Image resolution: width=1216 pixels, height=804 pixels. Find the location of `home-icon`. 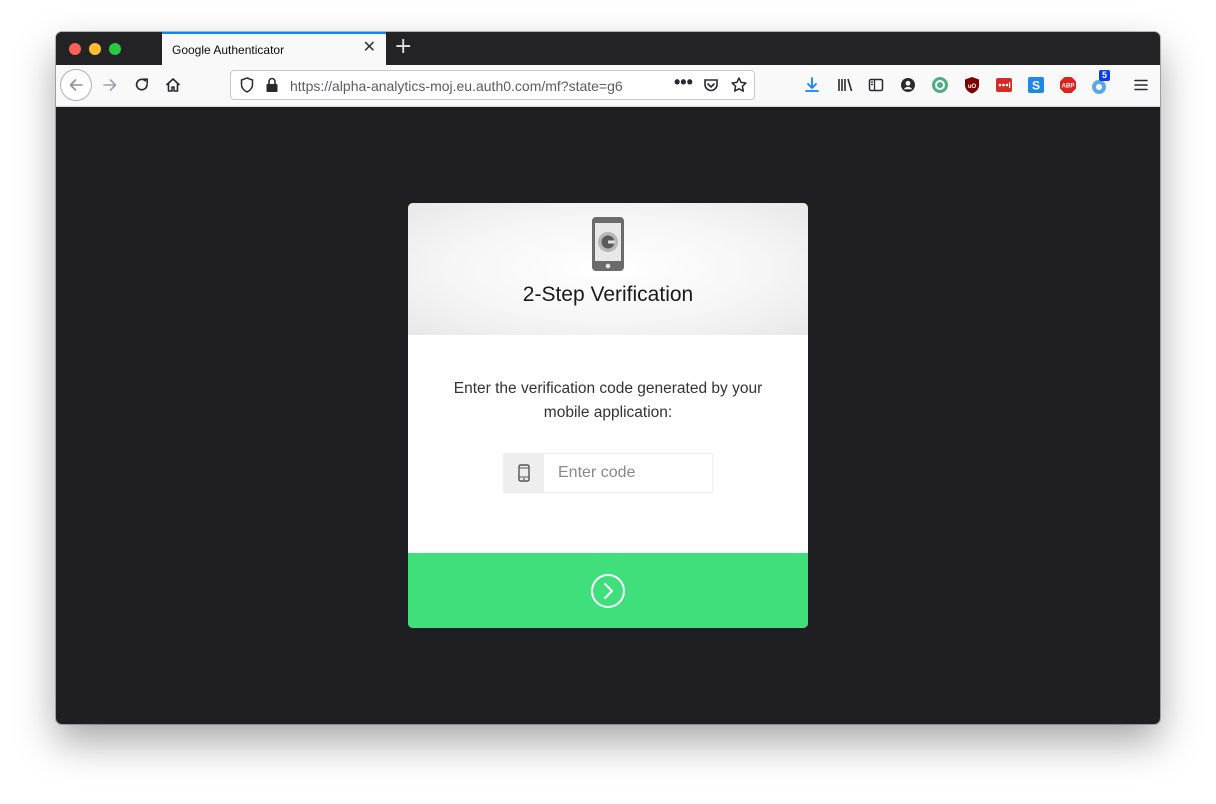

home-icon is located at coordinates (173, 85).